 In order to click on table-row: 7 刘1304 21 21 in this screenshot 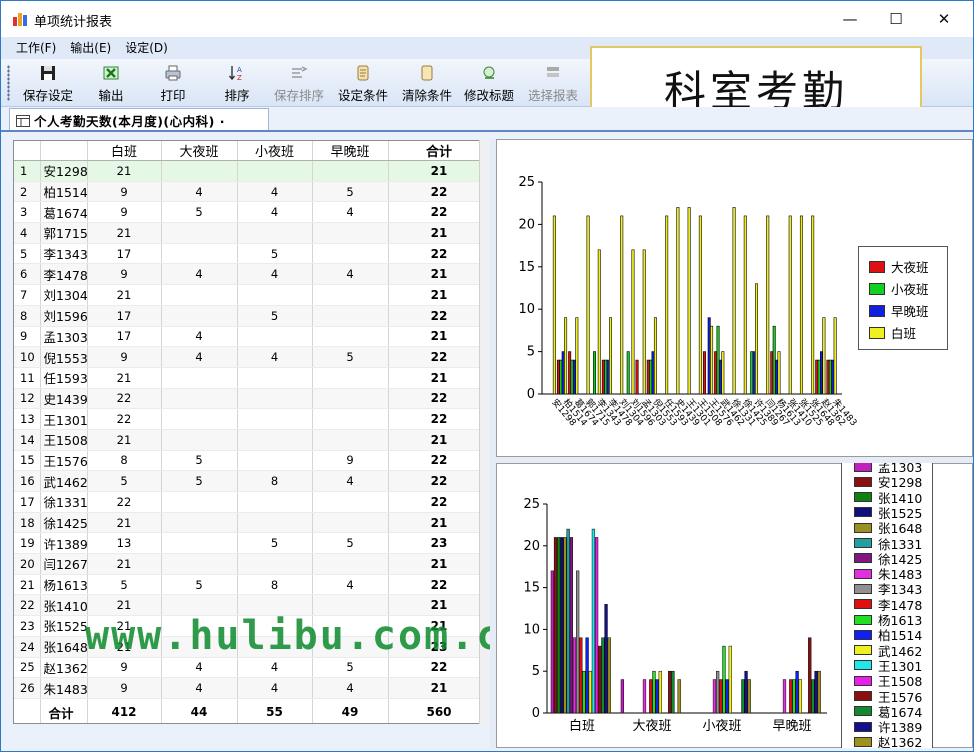, I will do `click(250, 295)`.